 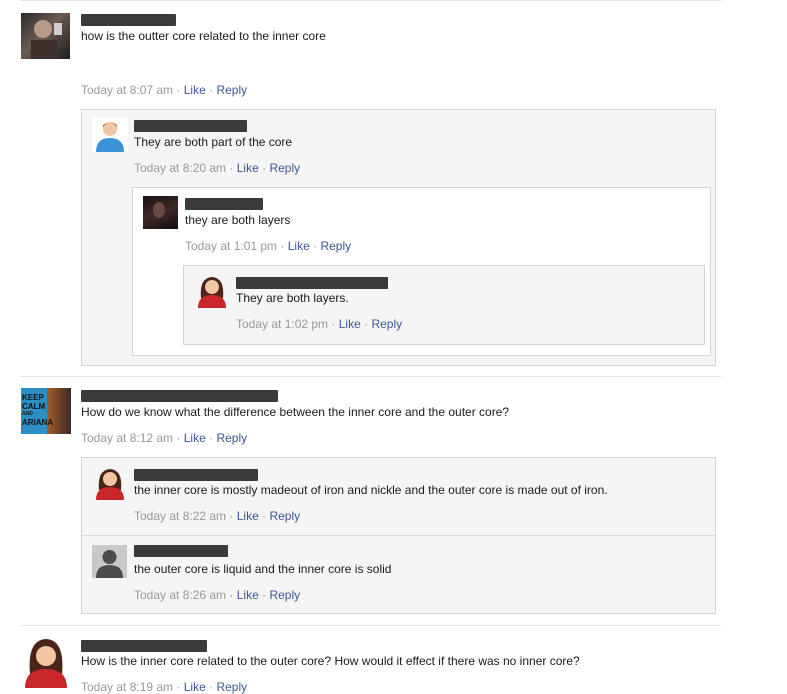 What do you see at coordinates (231, 246) in the screenshot?
I see `timestamp: Today at 1:01 pm` at bounding box center [231, 246].